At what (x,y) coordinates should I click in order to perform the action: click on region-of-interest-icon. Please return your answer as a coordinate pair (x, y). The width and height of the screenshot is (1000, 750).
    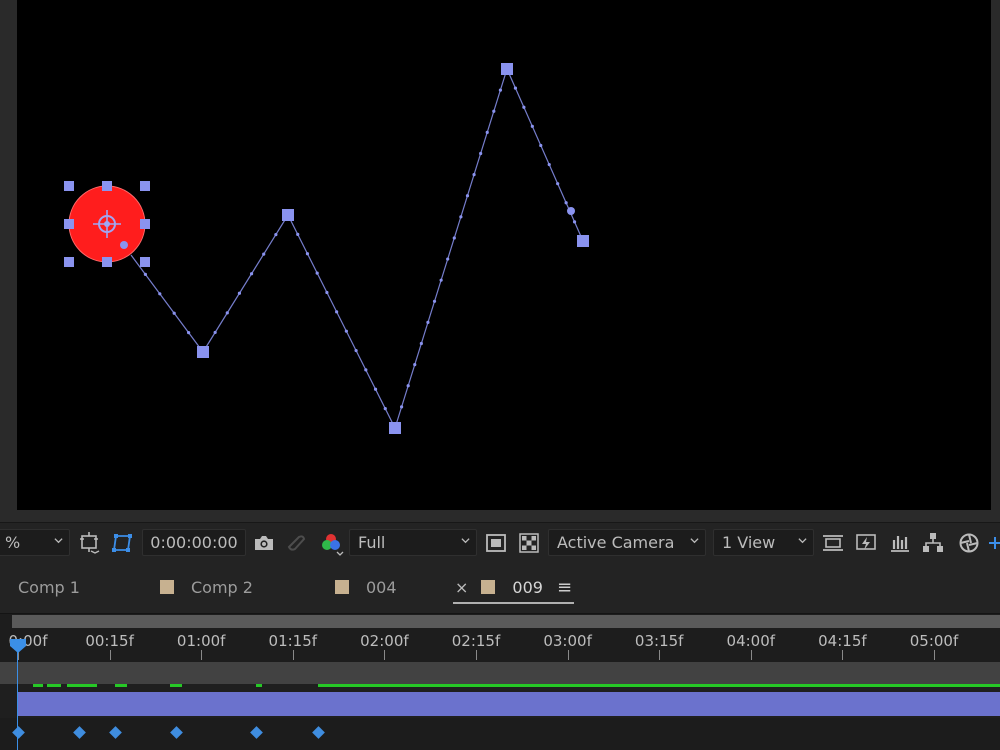
    Looking at the image, I should click on (90, 542).